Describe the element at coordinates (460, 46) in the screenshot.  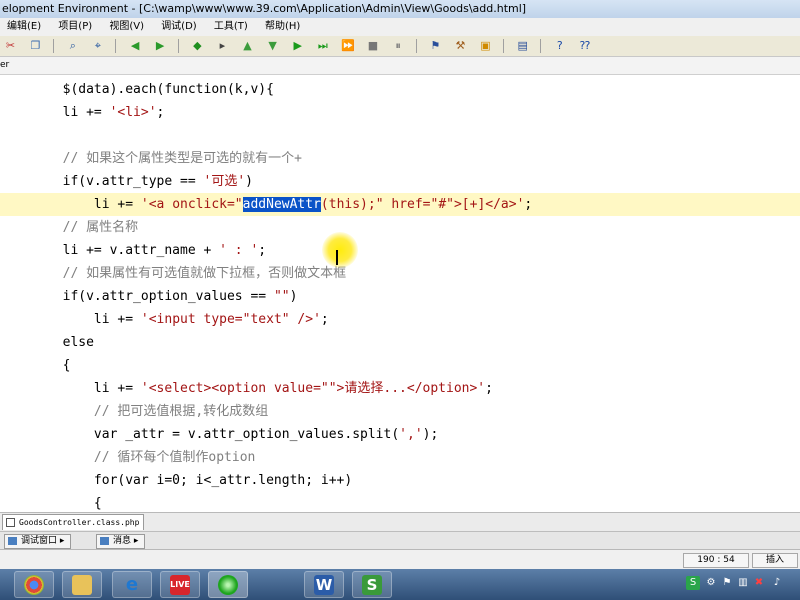
I see `tools-icon: ⚒` at that location.